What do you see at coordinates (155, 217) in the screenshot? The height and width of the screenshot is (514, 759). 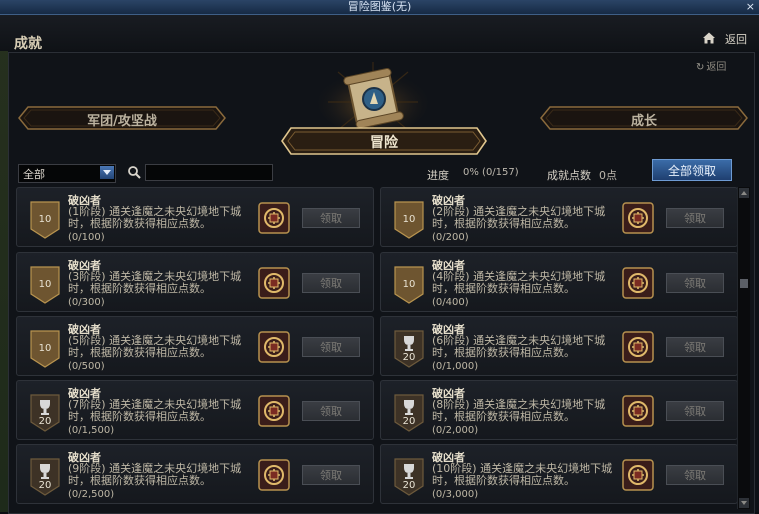 I see `achievement-desc: (1阶段) 通关逢魔之未央幻境地下城时，根据阶数获得相应点数。` at bounding box center [155, 217].